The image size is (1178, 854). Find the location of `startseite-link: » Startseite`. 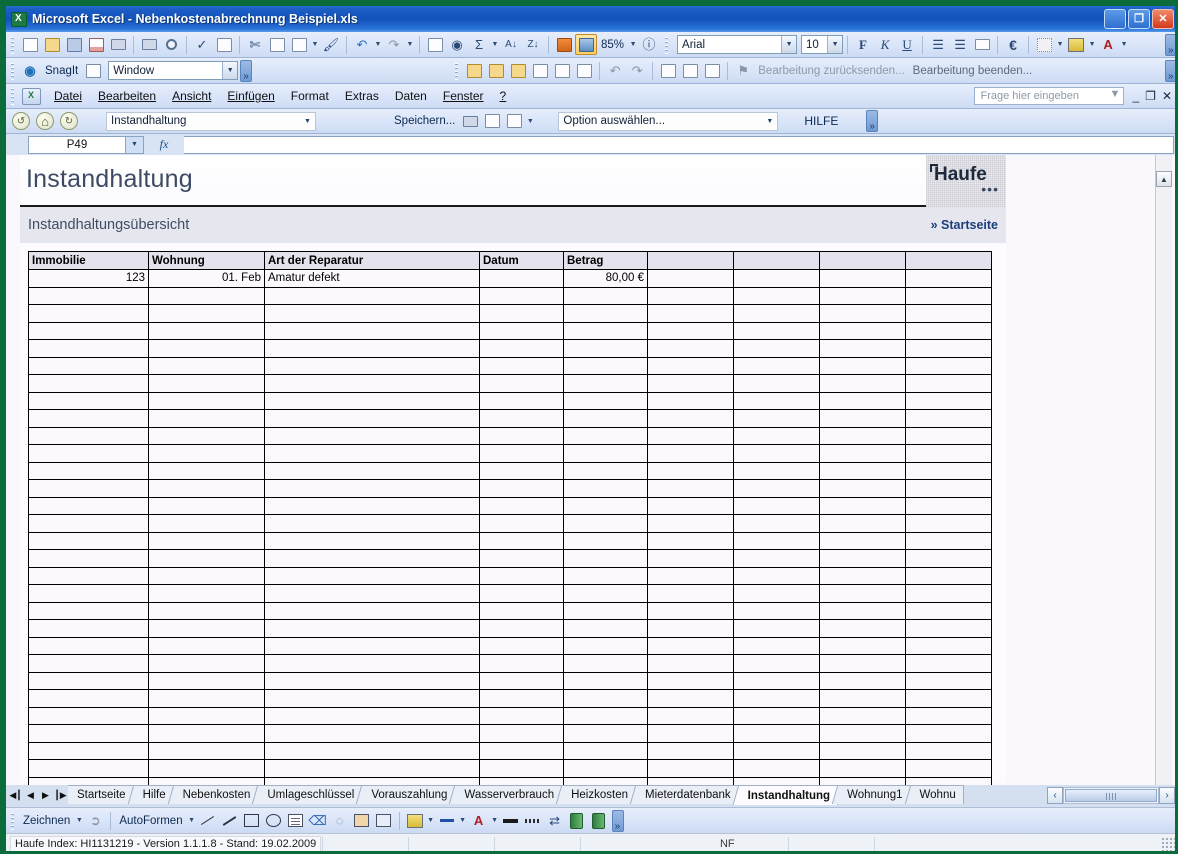

startseite-link: » Startseite is located at coordinates (964, 225).